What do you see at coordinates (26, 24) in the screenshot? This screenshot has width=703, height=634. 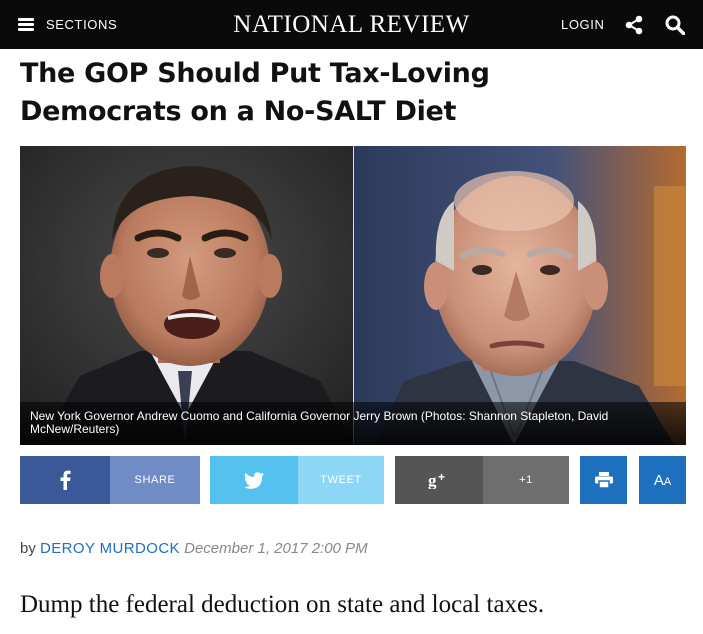 I see `hamburger-icon` at bounding box center [26, 24].